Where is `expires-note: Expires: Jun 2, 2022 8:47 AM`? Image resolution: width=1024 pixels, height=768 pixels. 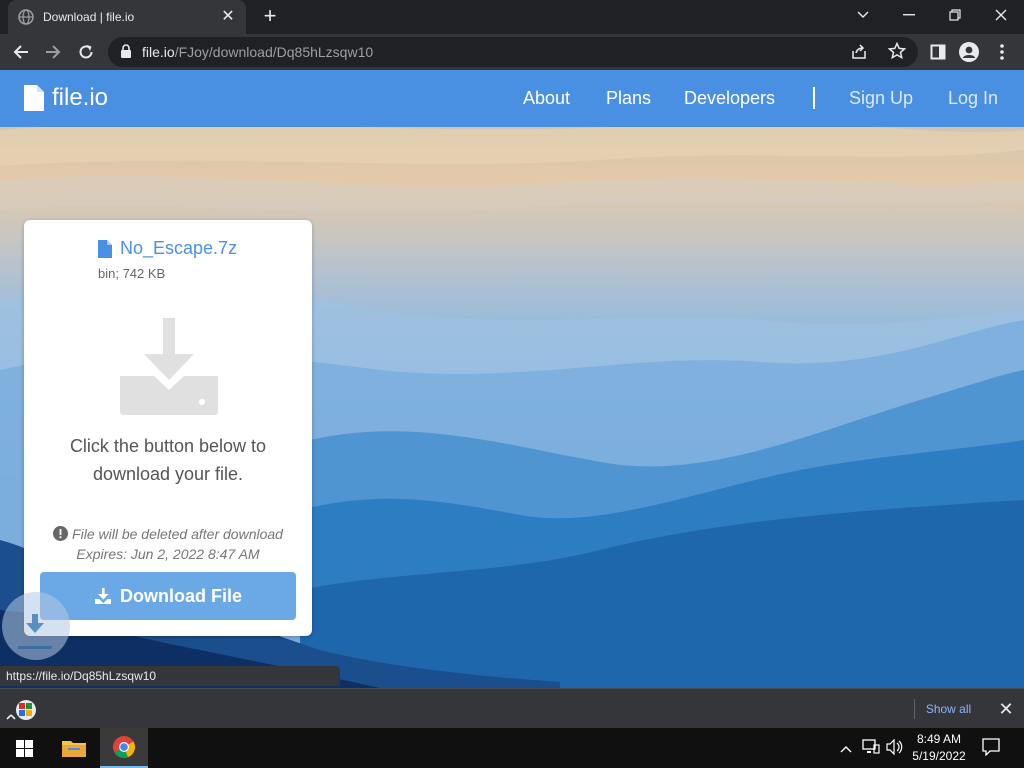
expires-note: Expires: Jun 2, 2022 8:47 AM is located at coordinates (168, 554).